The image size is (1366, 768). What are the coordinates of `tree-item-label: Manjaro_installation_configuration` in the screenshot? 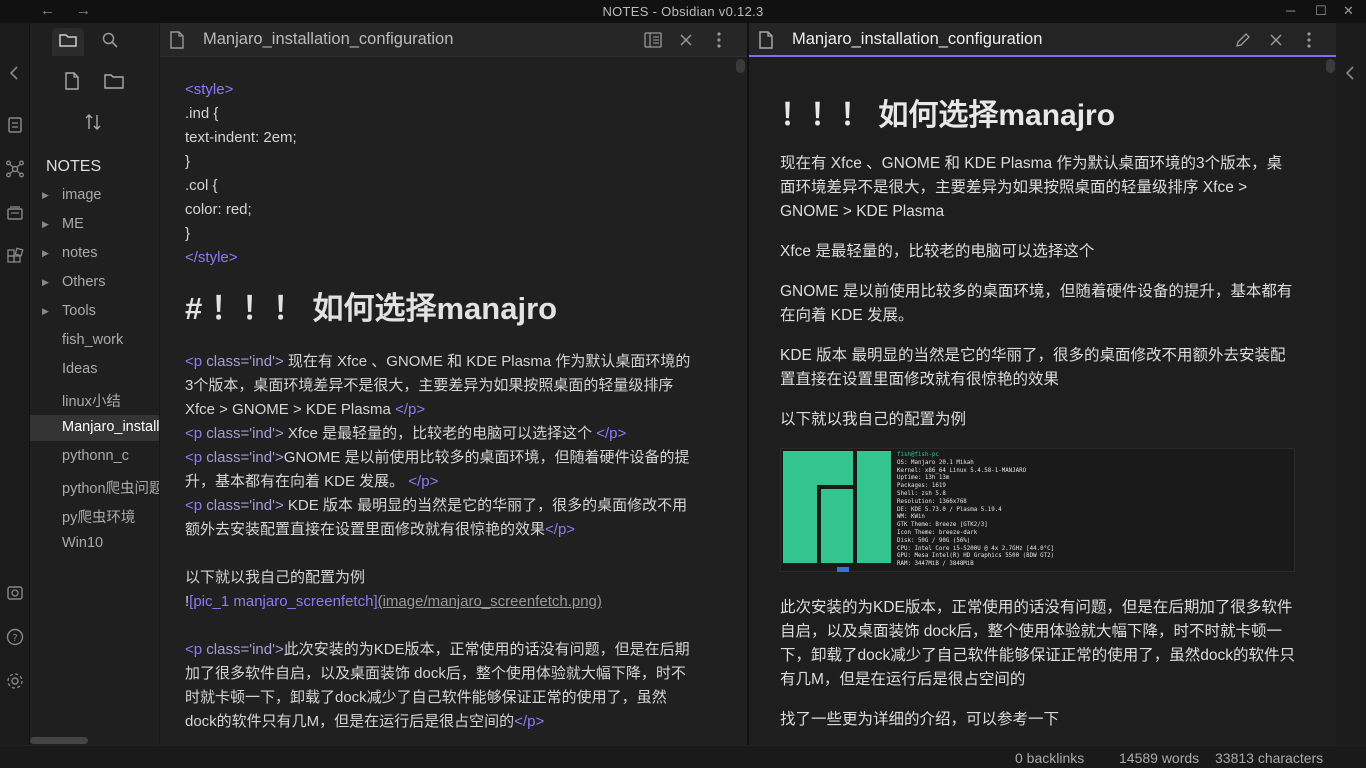 It's located at (110, 427).